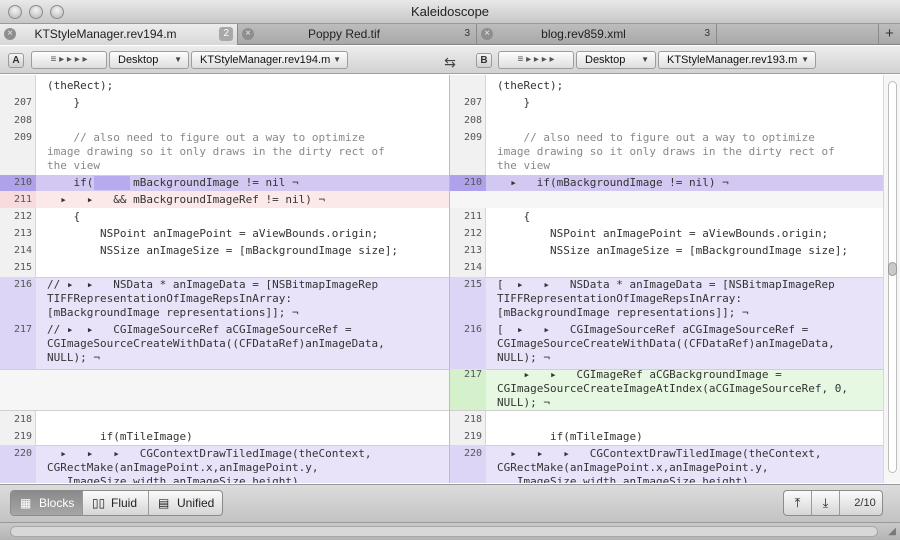 This screenshot has height=540, width=900. Describe the element at coordinates (105, 34) in the screenshot. I see `tab-label: KTStyleManager.rev194.m` at that location.